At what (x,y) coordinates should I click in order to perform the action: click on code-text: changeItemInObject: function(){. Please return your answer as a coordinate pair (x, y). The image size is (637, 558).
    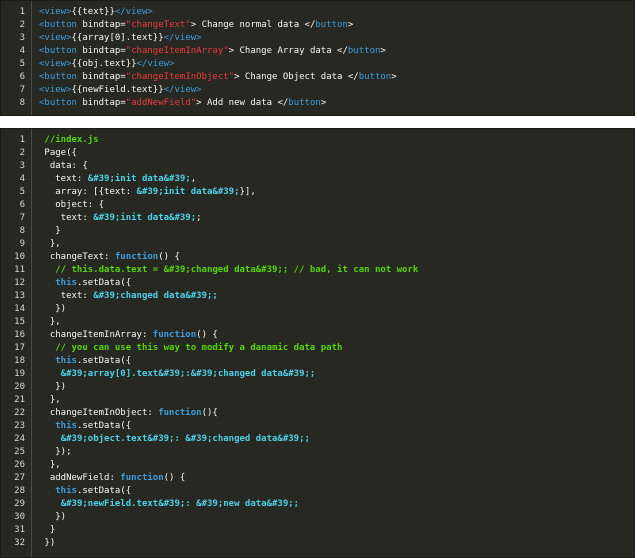
    Looking at the image, I should click on (128, 413).